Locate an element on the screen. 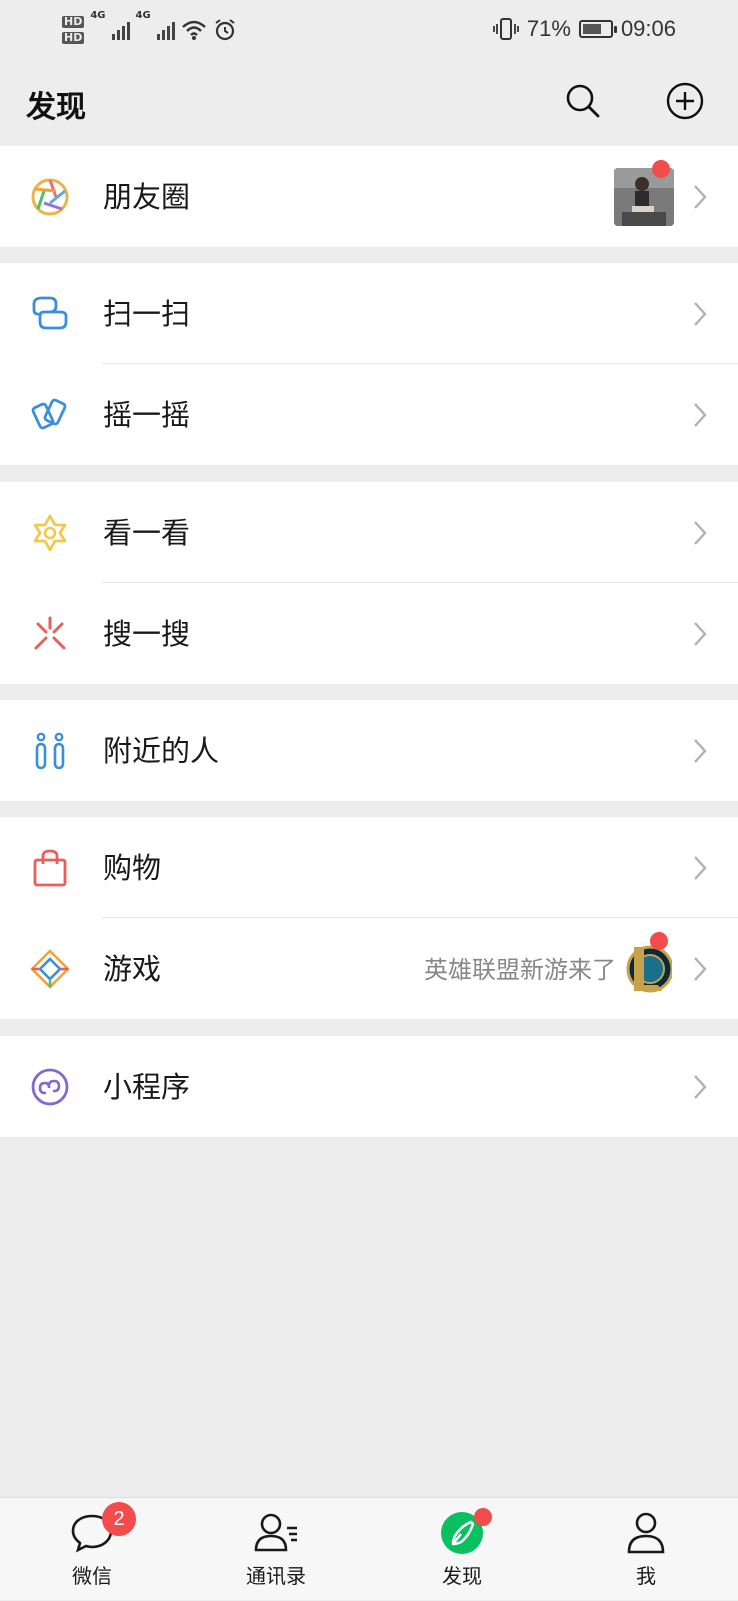 The height and width of the screenshot is (1601, 738). menu-item-label: 购物 is located at coordinates (132, 868).